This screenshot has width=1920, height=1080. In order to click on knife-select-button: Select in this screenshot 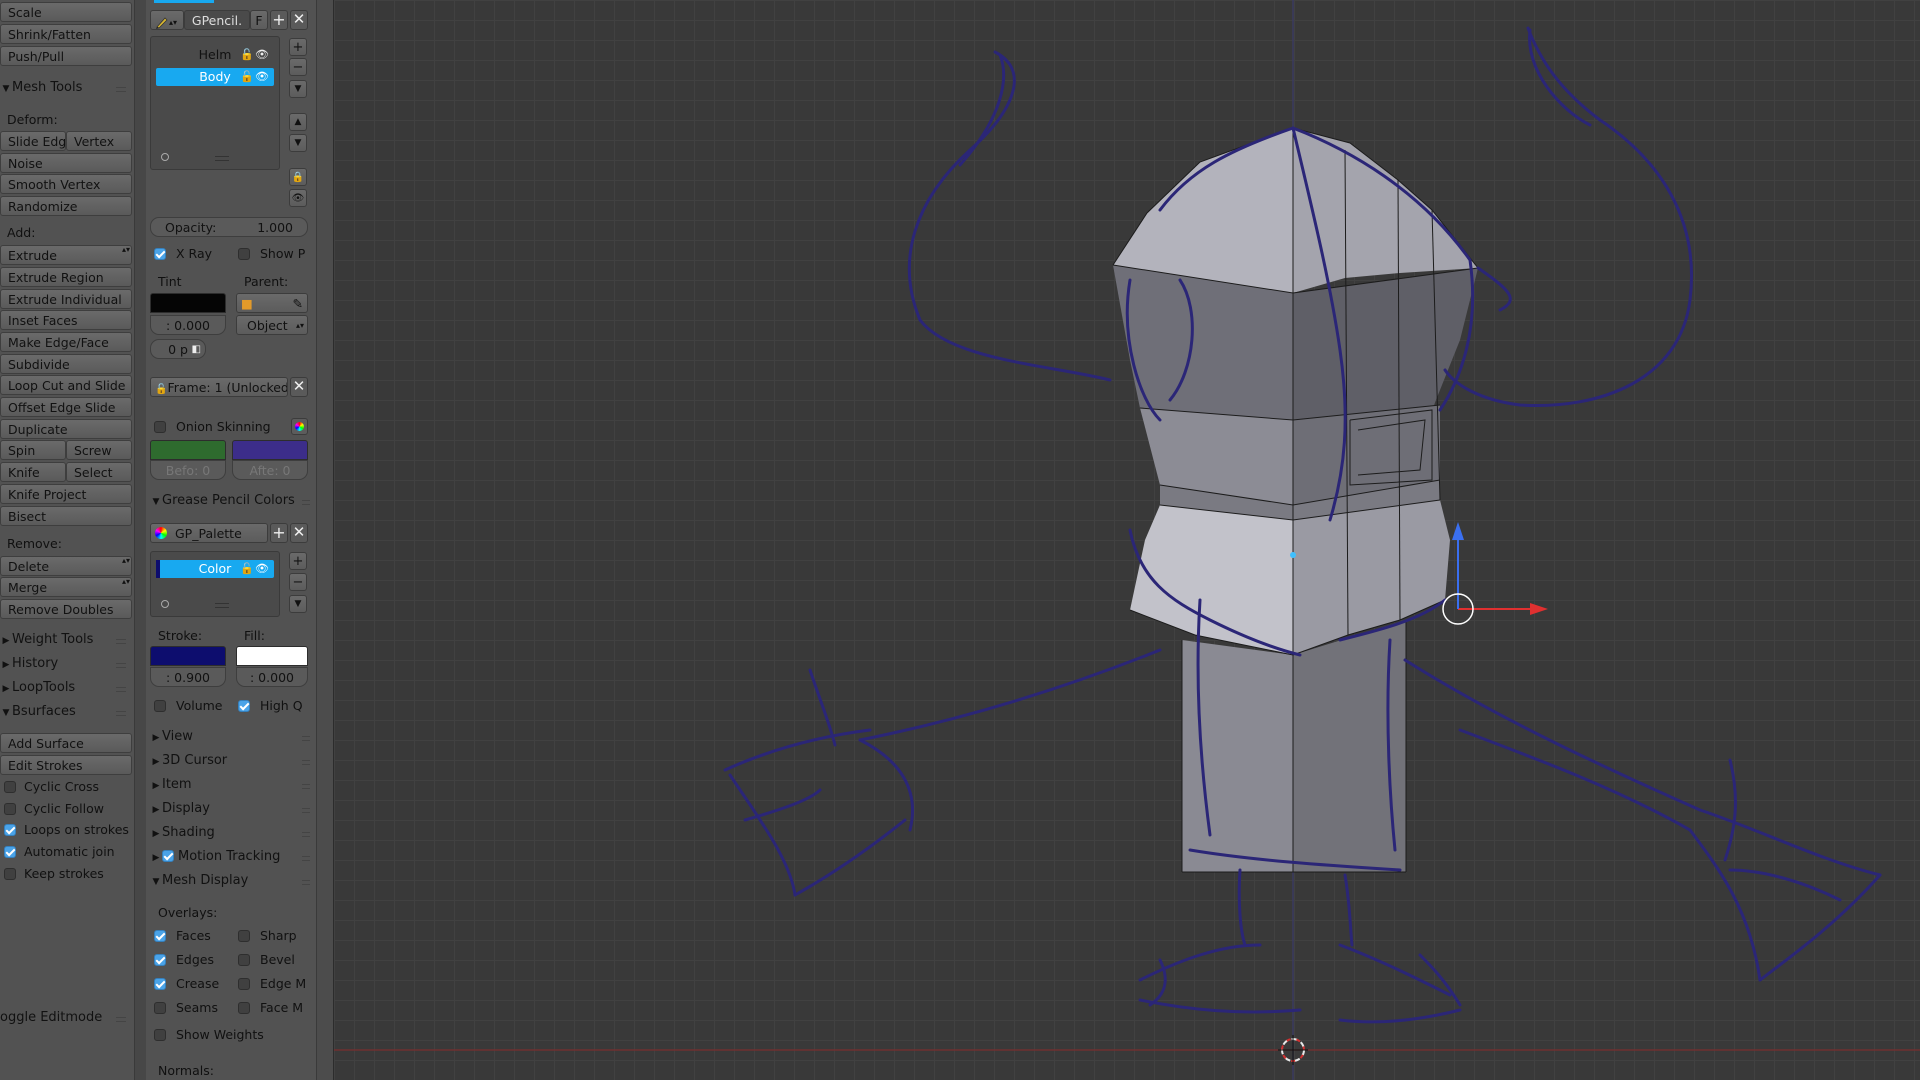, I will do `click(99, 472)`.